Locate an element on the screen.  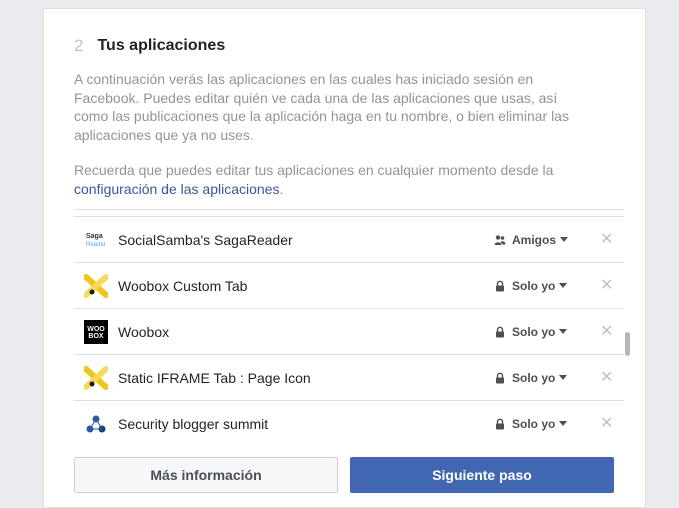
privacy-label: Amigos is located at coordinates (534, 239).